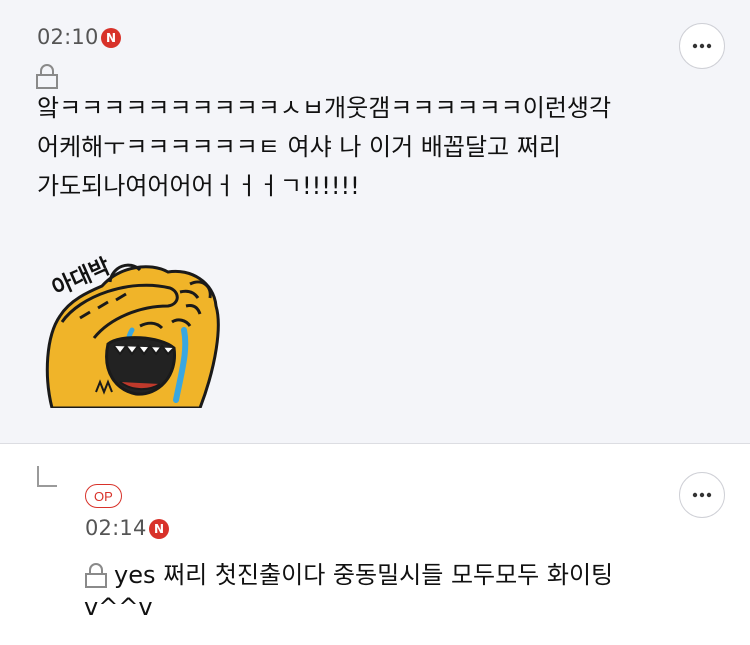 This screenshot has height=645, width=750. Describe the element at coordinates (364, 575) in the screenshot. I see `comment-line: yes 쩌리 첫진출이다 중동밀시들 모두모두 화이팅` at that location.